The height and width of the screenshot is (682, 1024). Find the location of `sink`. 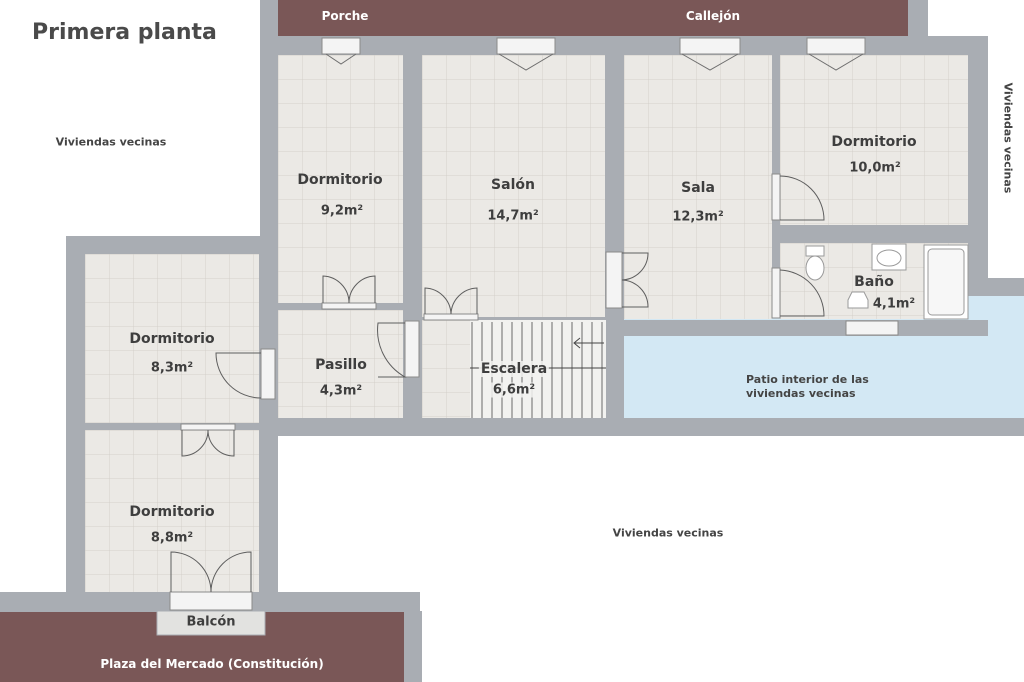

sink is located at coordinates (889, 257).